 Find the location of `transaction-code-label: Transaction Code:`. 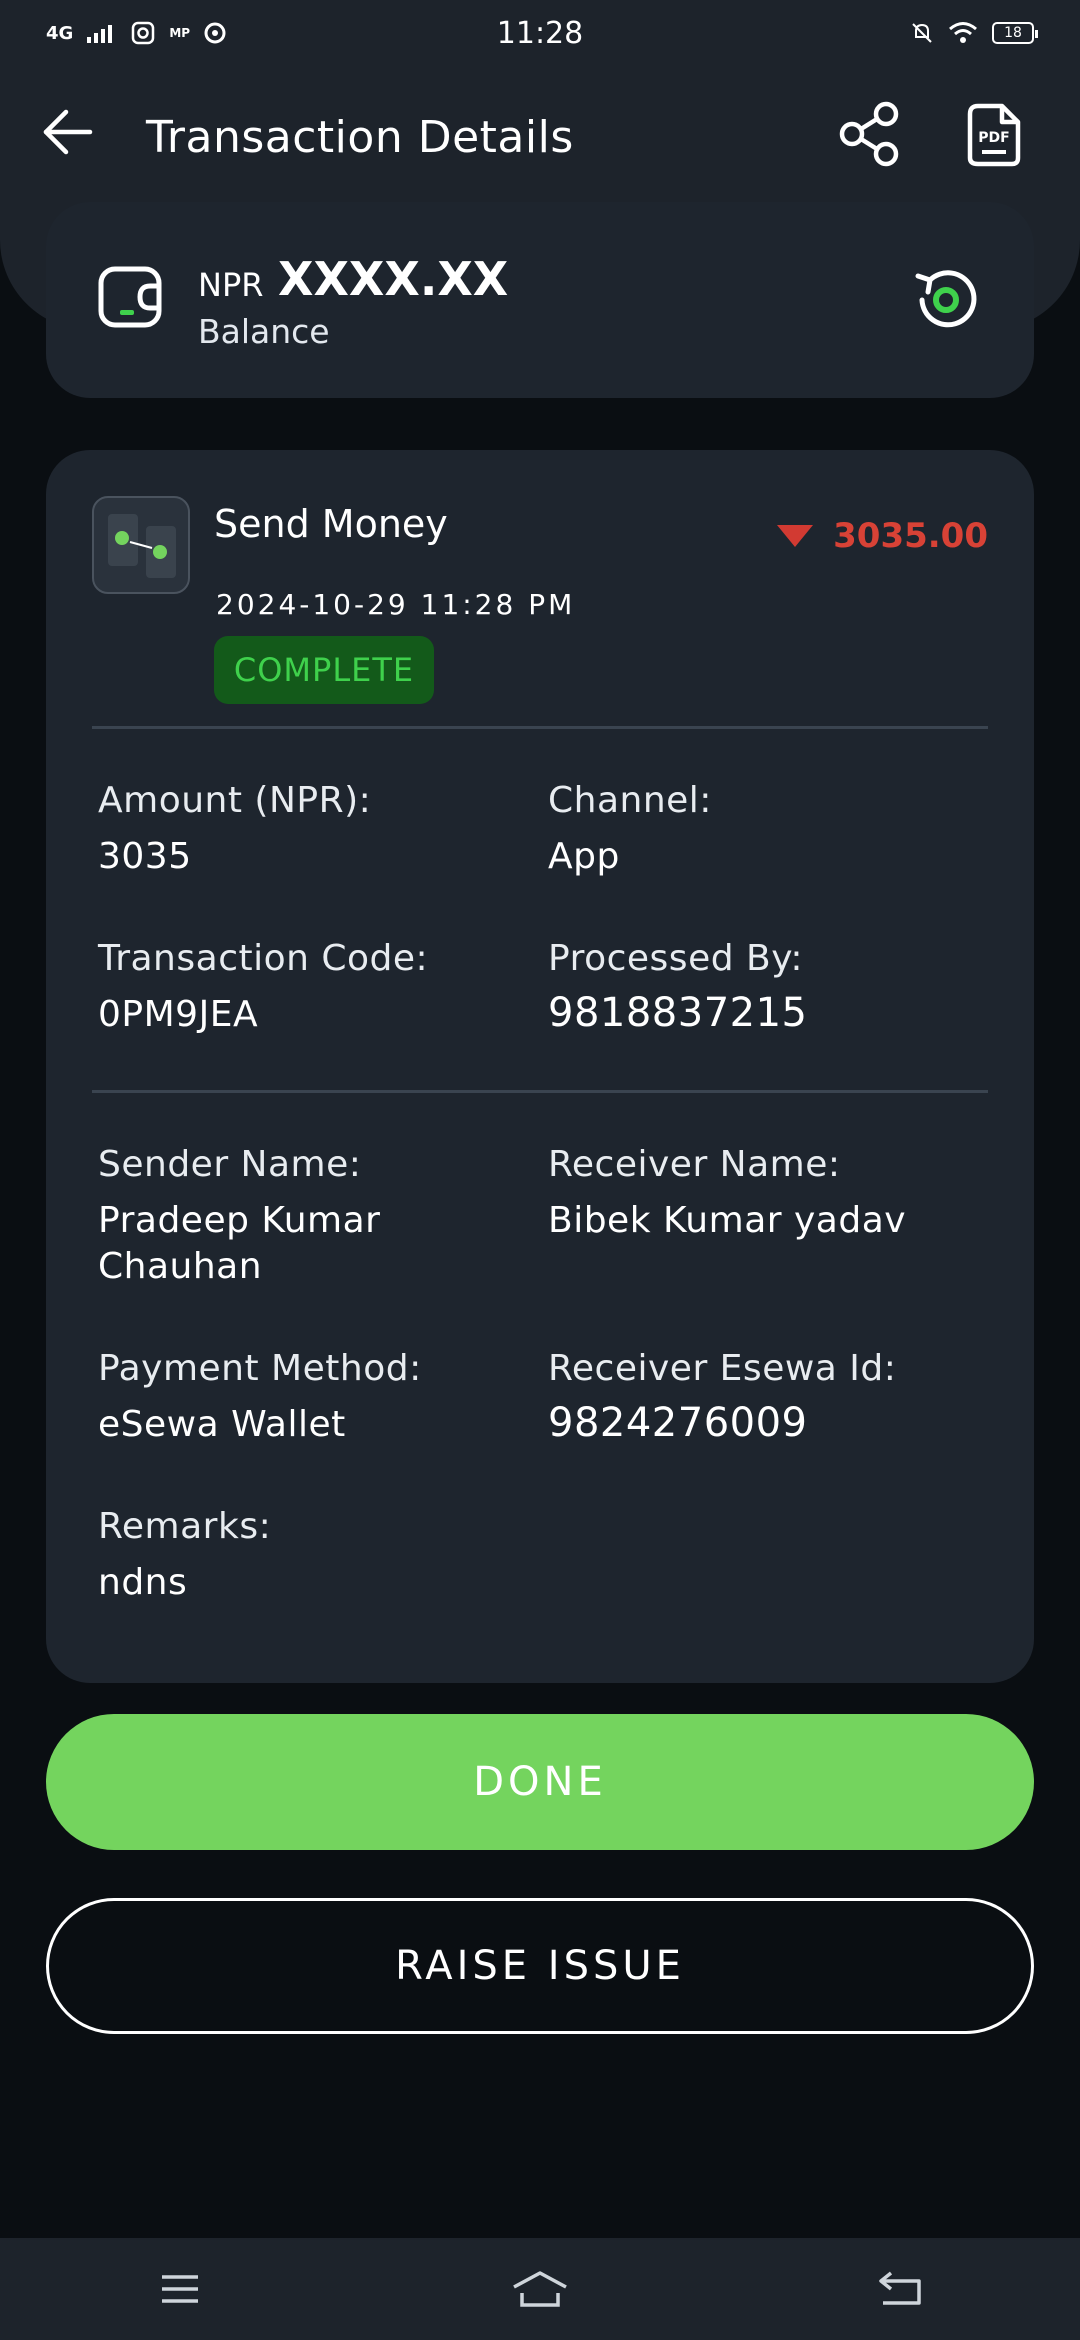

transaction-code-label: Transaction Code: is located at coordinates (263, 958).